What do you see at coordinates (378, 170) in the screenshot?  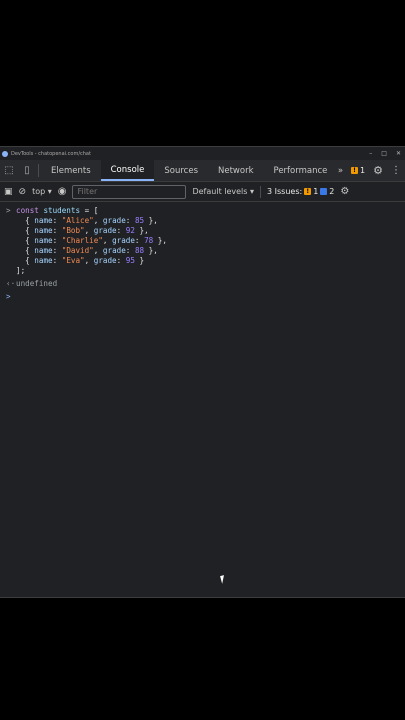 I see `settings-gear-icon: ⚙` at bounding box center [378, 170].